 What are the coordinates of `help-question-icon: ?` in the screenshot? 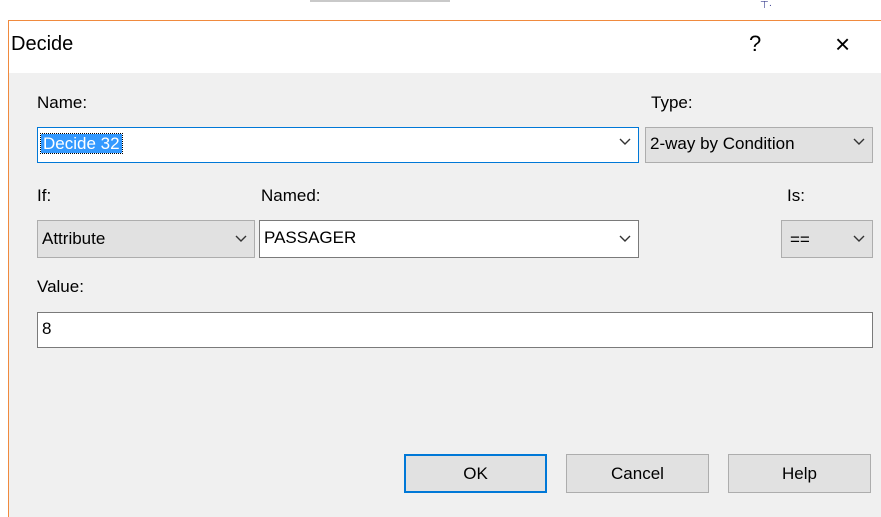 It's located at (755, 44).